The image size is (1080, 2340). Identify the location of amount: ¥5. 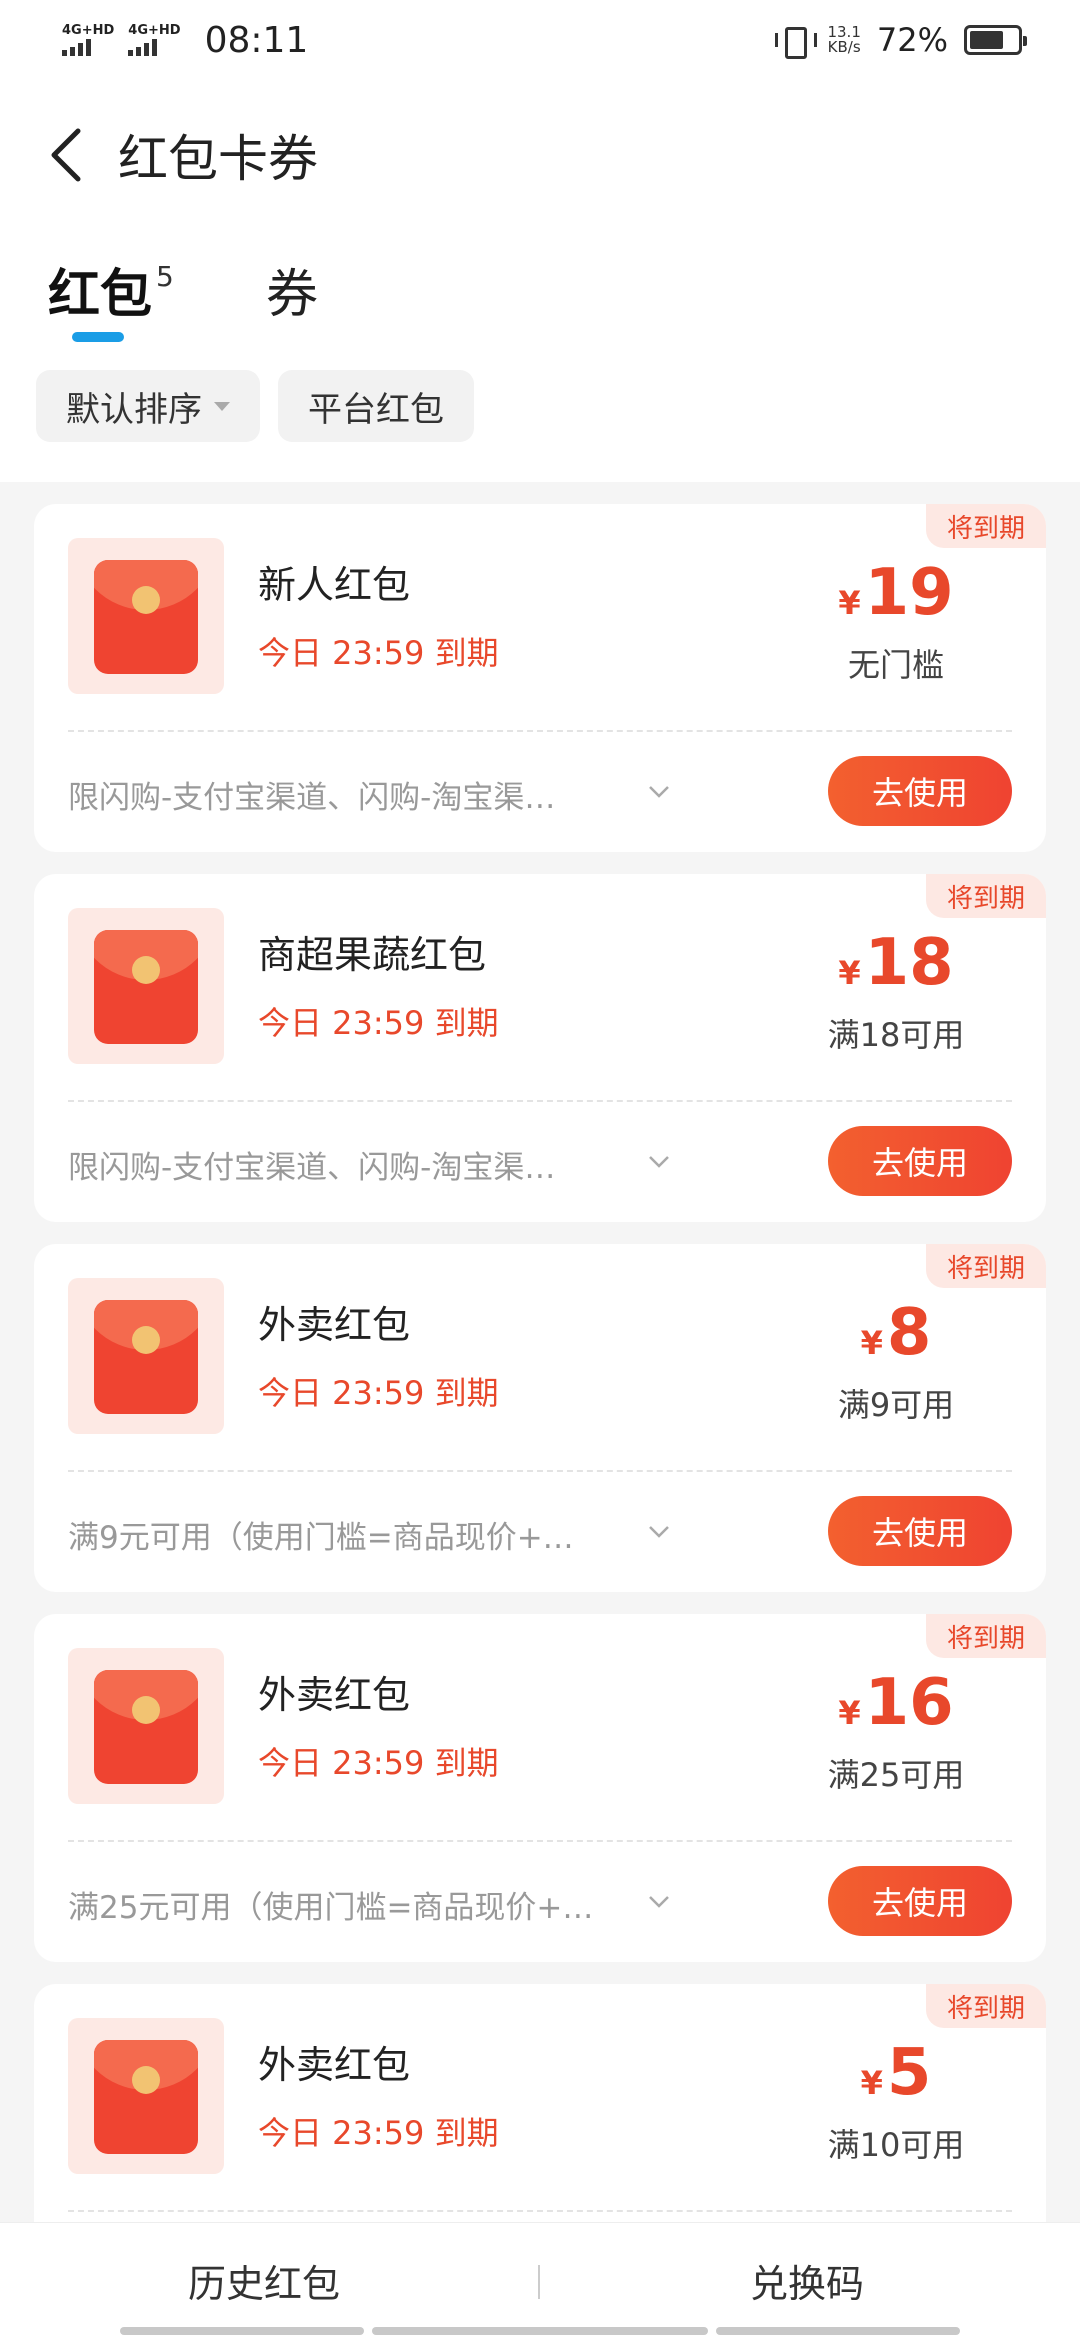
(896, 2073).